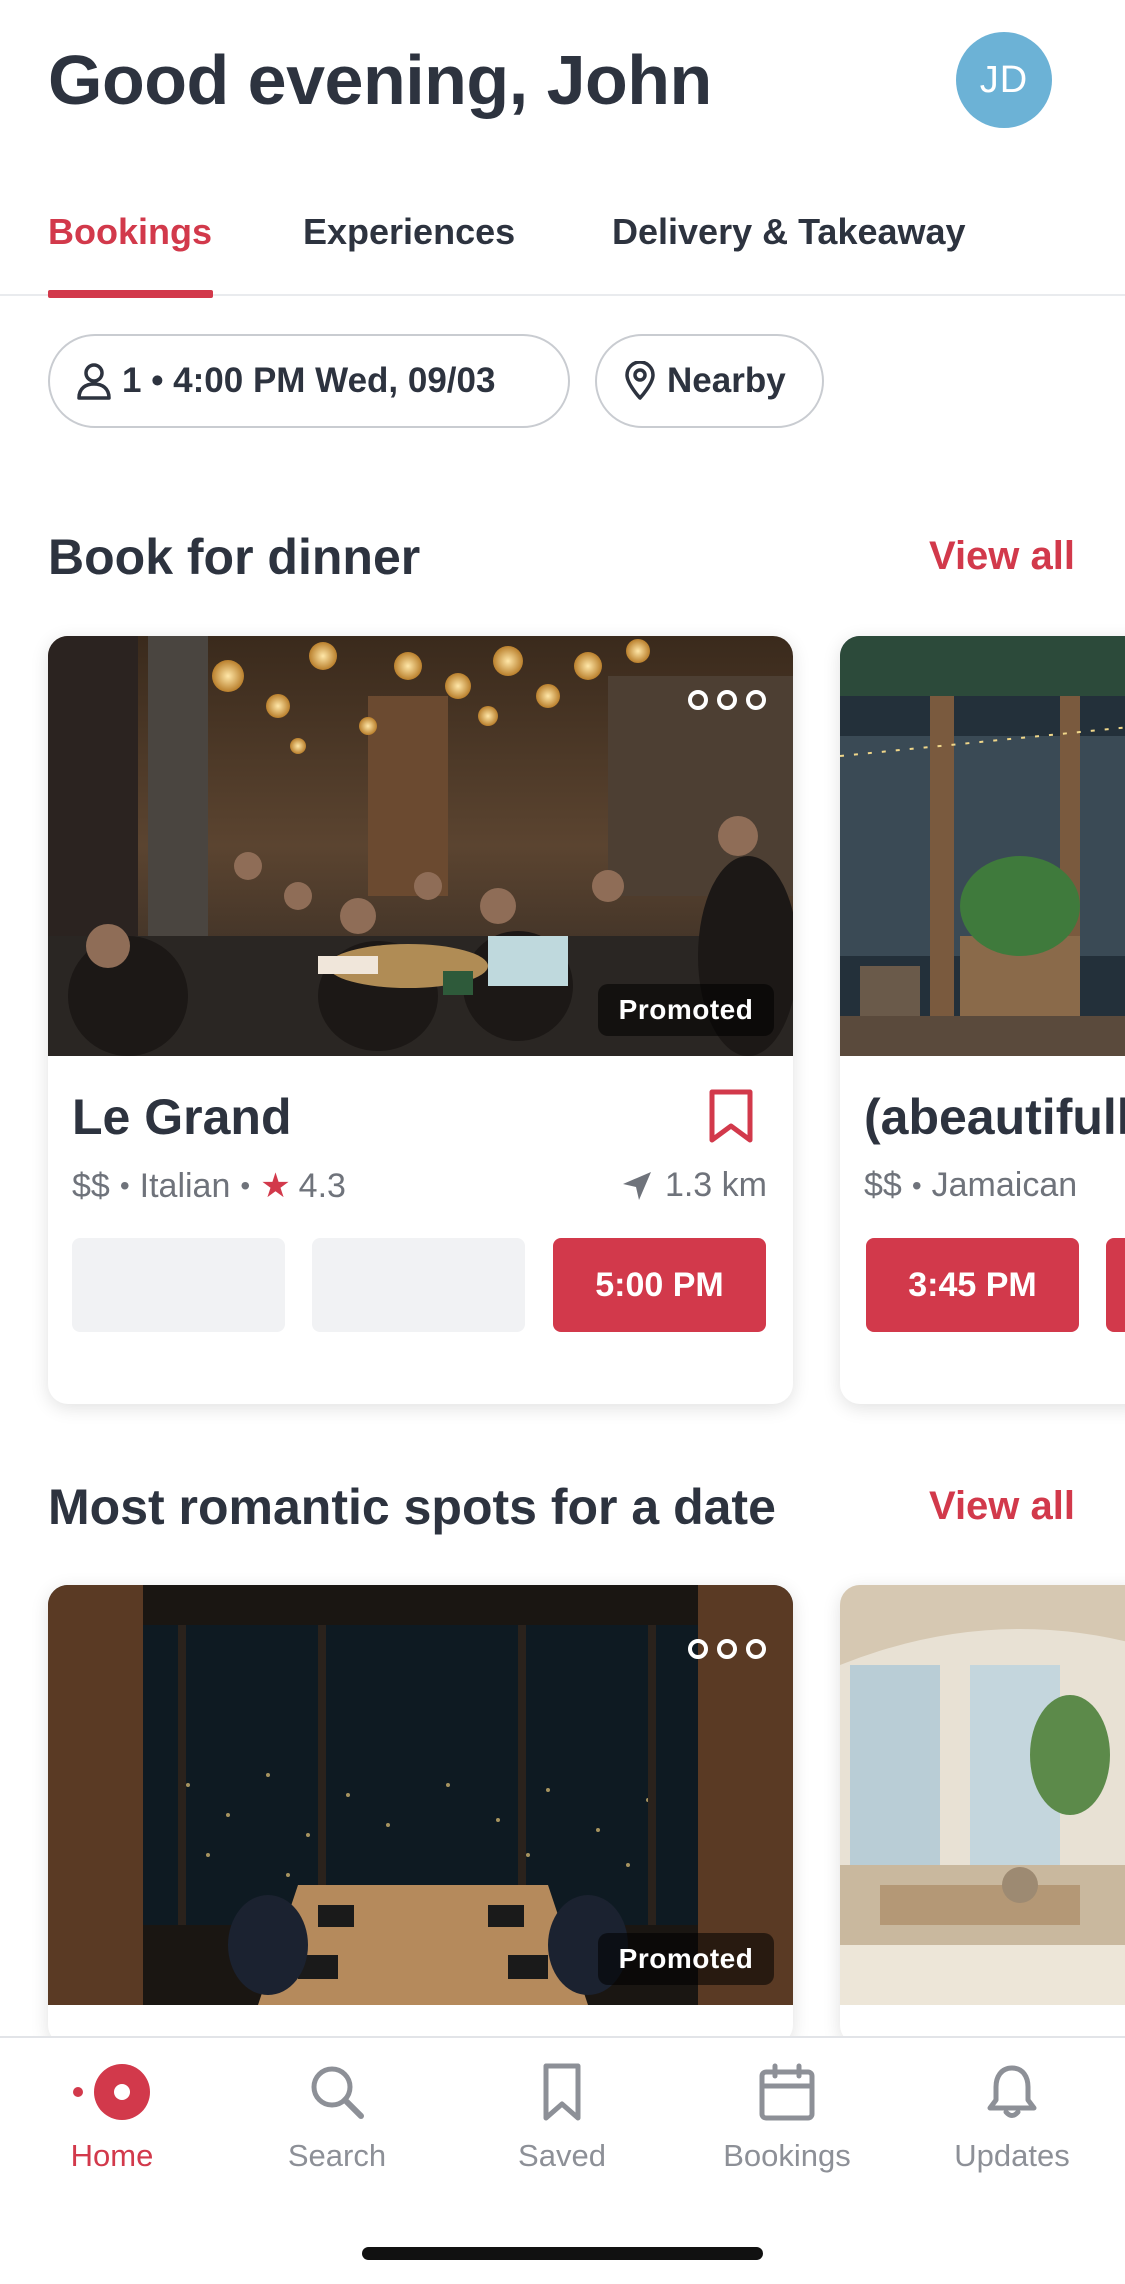  Describe the element at coordinates (972, 1285) in the screenshot. I see `time-slot-button: 3:45 PM` at that location.